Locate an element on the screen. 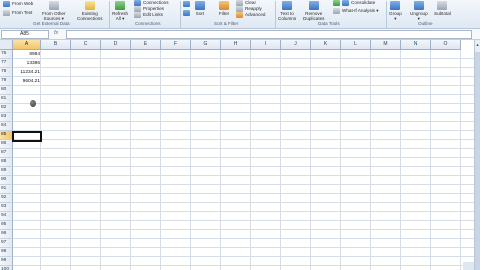 This screenshot has width=480, height=270. formula-input is located at coordinates (269, 34).